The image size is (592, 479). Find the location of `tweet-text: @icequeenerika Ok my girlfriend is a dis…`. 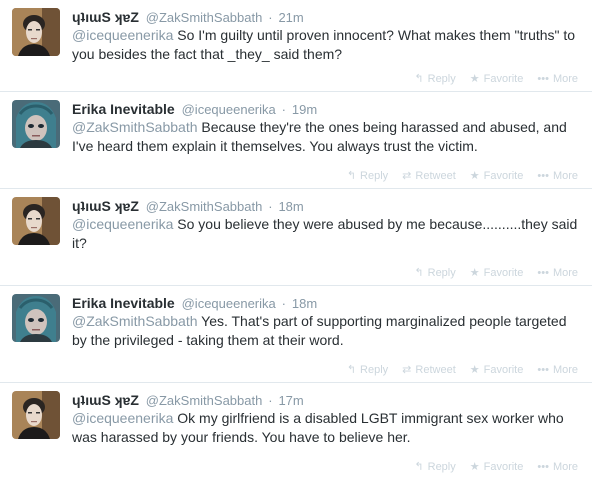

tweet-text: @icequeenerika Ok my girlfriend is a dis… is located at coordinates (327, 428).